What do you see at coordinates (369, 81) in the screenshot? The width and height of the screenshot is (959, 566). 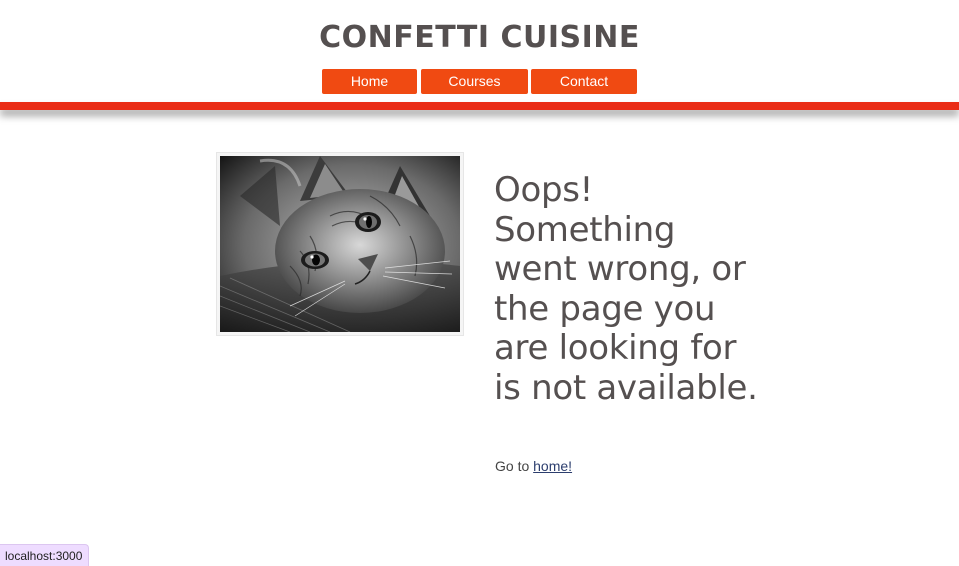 I see `nav-home-button: Home` at bounding box center [369, 81].